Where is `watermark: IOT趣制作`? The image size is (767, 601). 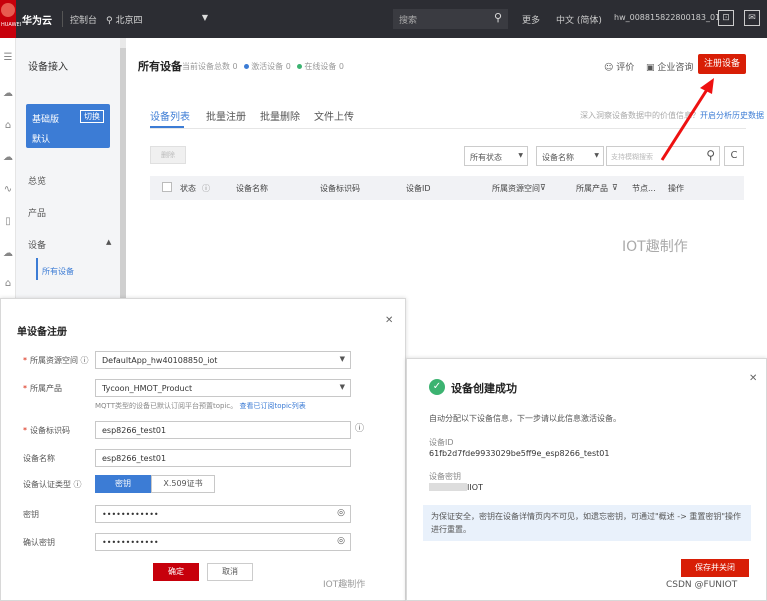
watermark: IOT趣制作 is located at coordinates (344, 585).